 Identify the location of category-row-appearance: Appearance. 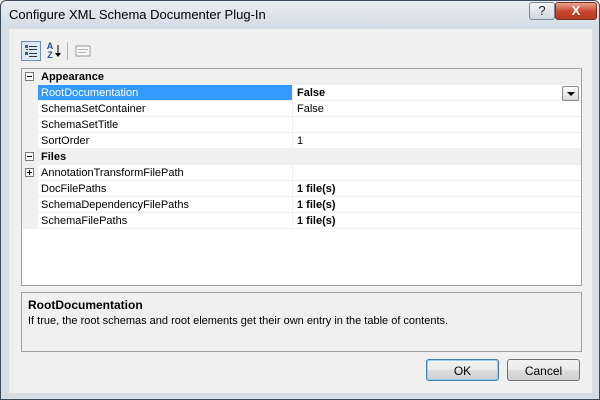
(301, 77).